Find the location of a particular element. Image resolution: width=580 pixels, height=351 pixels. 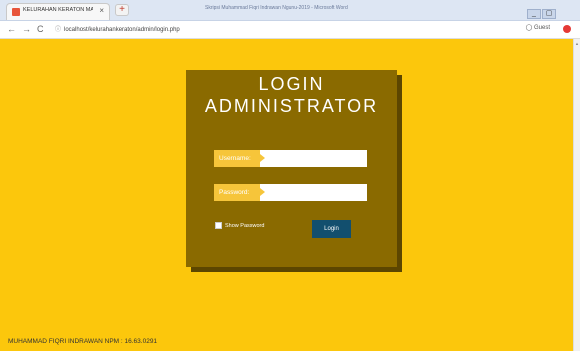

tab-close-icon: × is located at coordinates (101, 11).